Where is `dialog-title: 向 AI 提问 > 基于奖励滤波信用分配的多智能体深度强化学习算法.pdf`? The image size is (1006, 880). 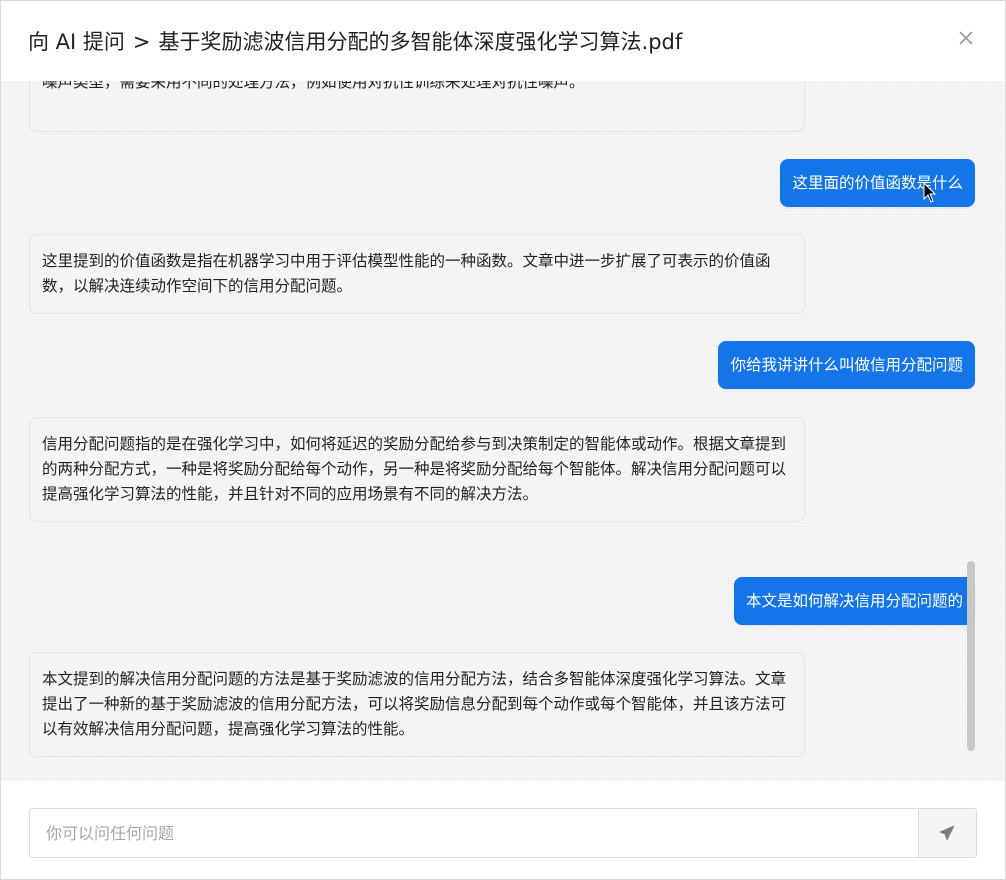
dialog-title: 向 AI 提问 > 基于奖励滤波信用分配的多智能体深度强化学习算法.pdf is located at coordinates (355, 41).